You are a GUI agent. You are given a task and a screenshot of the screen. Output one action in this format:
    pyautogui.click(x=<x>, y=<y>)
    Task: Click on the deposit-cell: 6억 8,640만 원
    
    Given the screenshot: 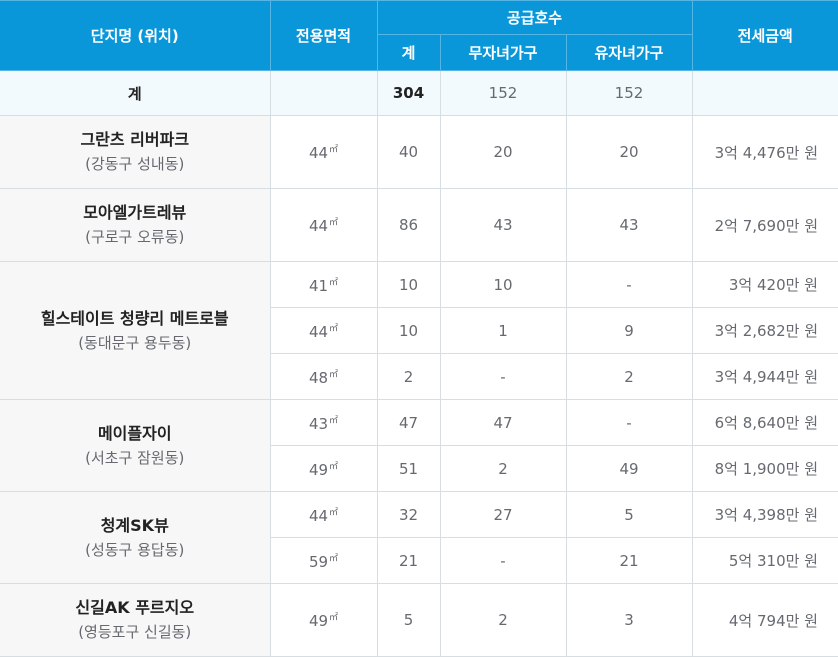 What is the action you would take?
    pyautogui.click(x=764, y=422)
    